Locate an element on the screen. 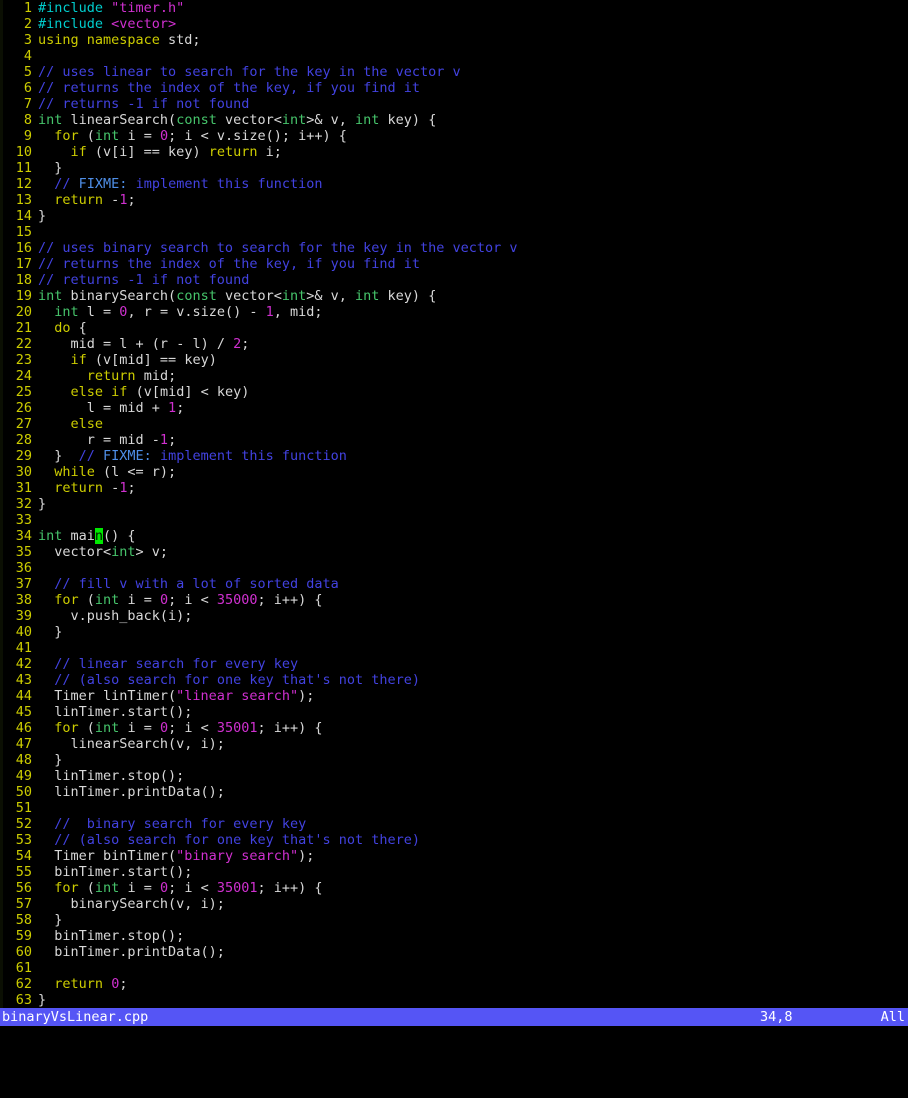 The width and height of the screenshot is (908, 1098). code-line: 48 } is located at coordinates (454, 760).